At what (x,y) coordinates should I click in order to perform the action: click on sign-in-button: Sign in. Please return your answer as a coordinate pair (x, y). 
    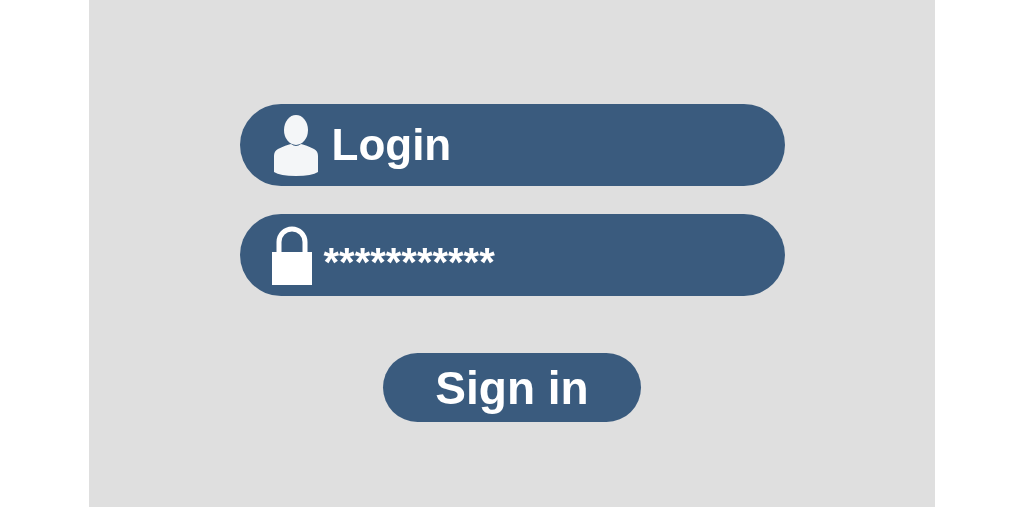
    Looking at the image, I should click on (512, 387).